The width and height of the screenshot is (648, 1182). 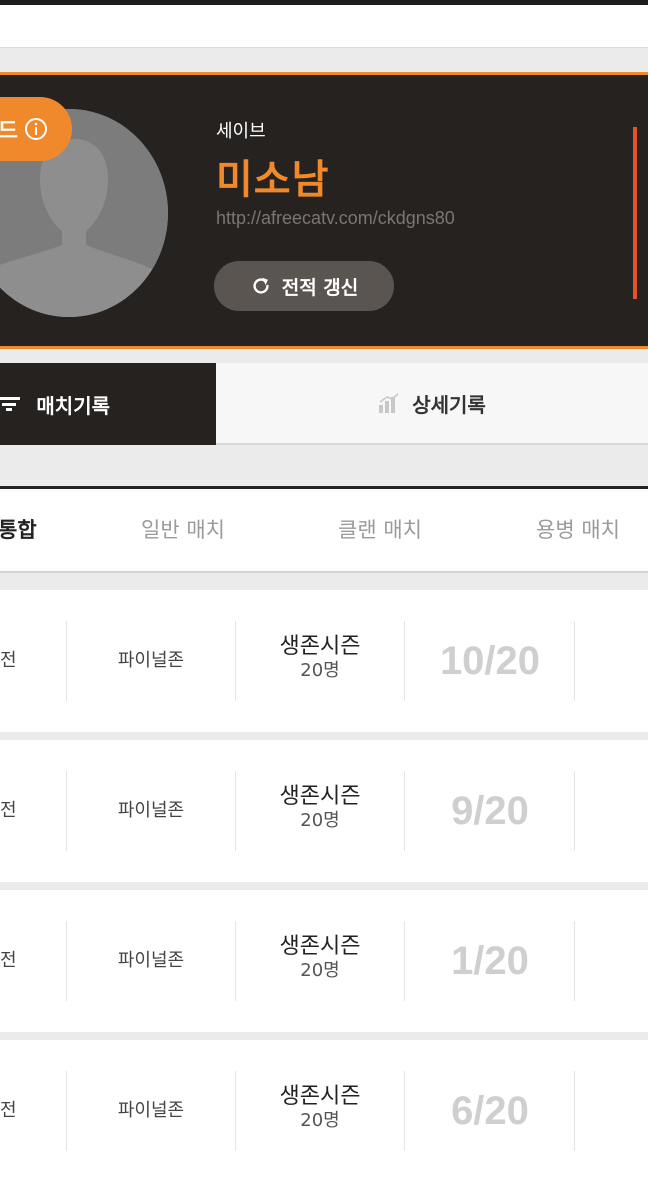 I want to click on tab-detail-records: 상세기록, so click(x=432, y=404).